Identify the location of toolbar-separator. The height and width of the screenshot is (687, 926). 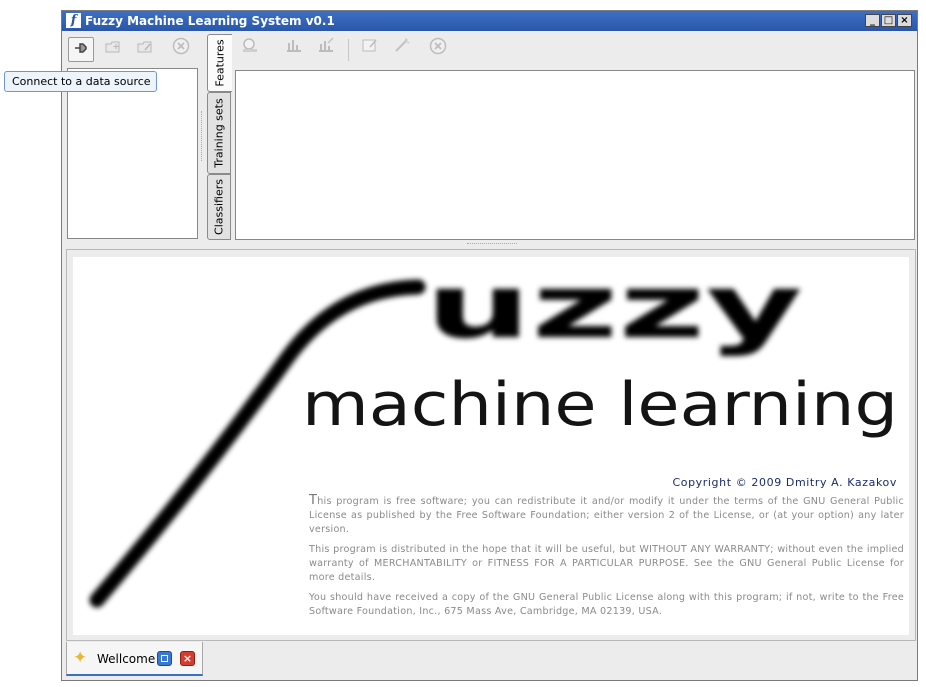
(348, 50).